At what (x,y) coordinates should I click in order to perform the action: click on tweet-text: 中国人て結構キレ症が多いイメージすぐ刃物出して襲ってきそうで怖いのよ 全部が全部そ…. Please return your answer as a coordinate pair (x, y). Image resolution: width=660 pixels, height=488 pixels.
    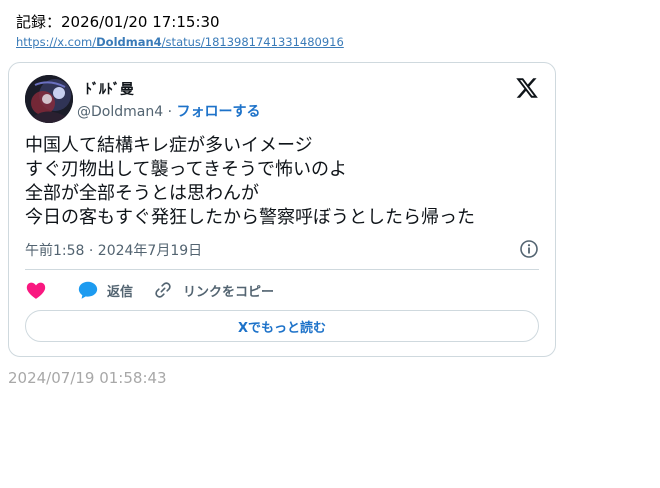
    Looking at the image, I should click on (250, 182).